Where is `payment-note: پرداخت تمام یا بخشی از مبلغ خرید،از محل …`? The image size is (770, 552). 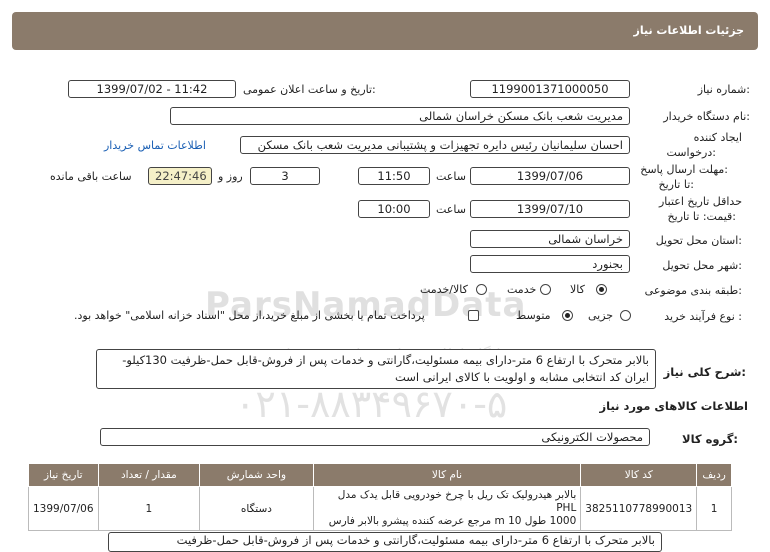
payment-note: پرداخت تمام یا بخشی از مبلغ خرید،از محل … is located at coordinates (249, 315).